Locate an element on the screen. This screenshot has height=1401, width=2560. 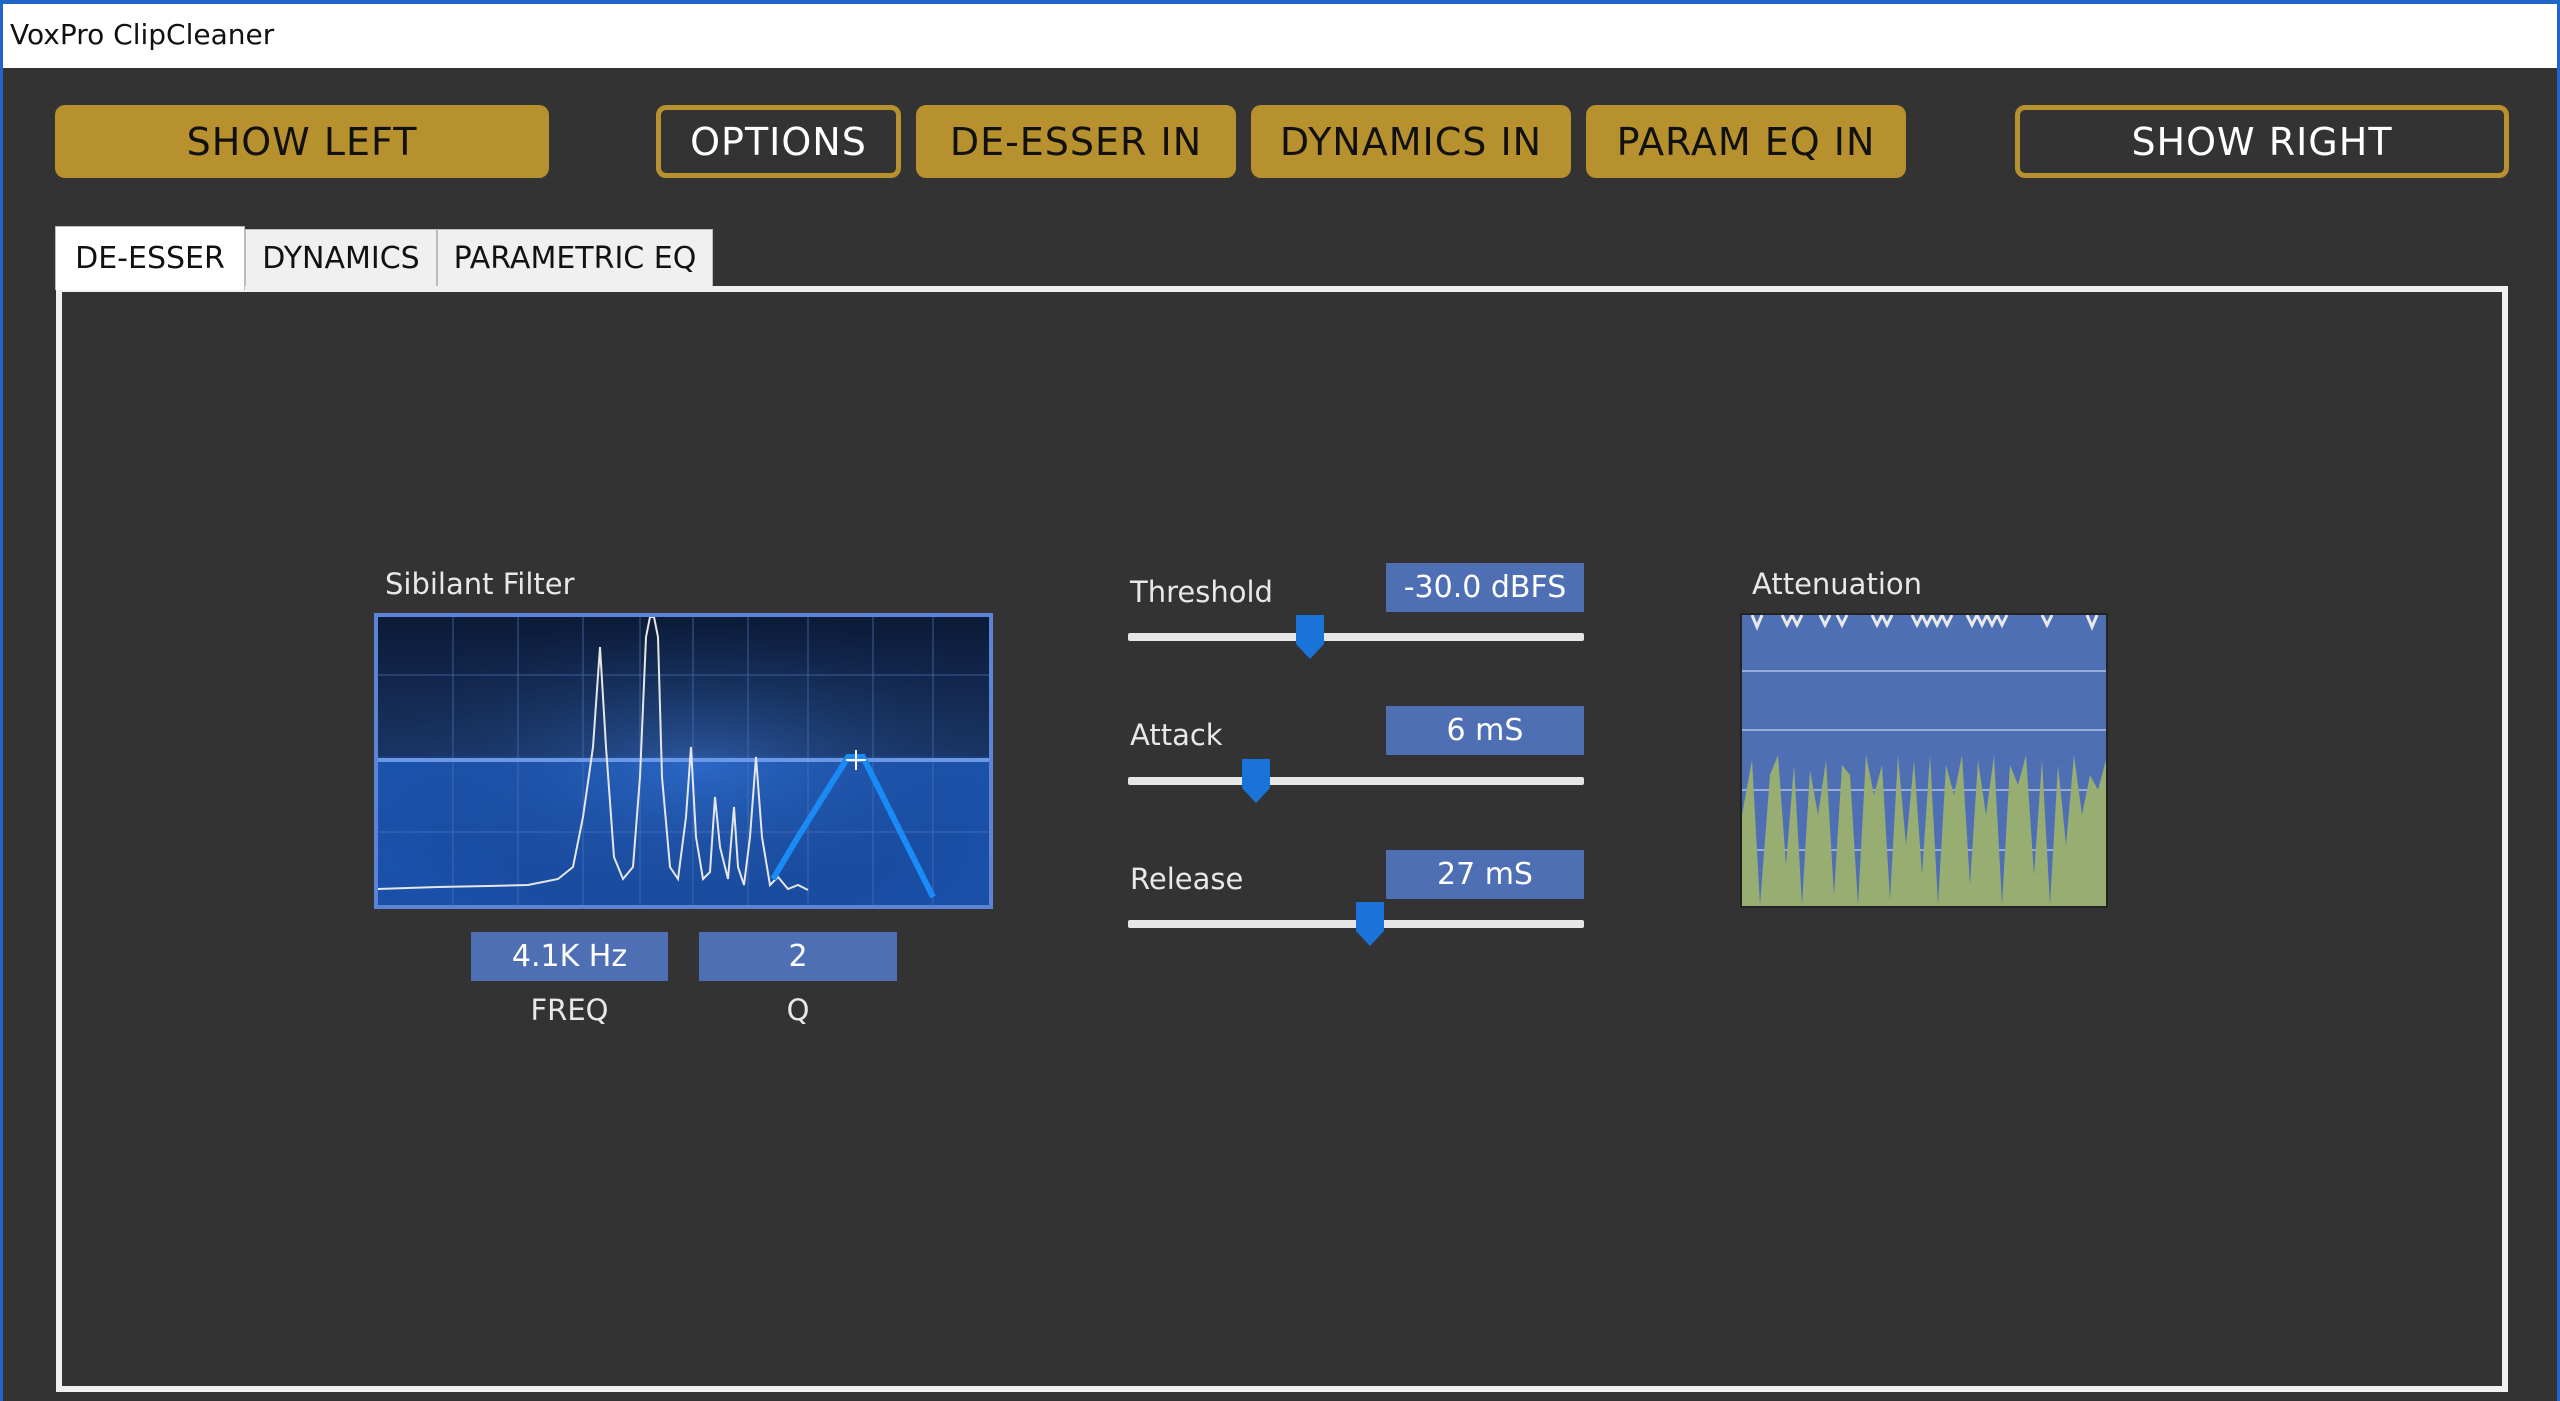
tab-dynamics: DYNAMICS is located at coordinates (341, 258).